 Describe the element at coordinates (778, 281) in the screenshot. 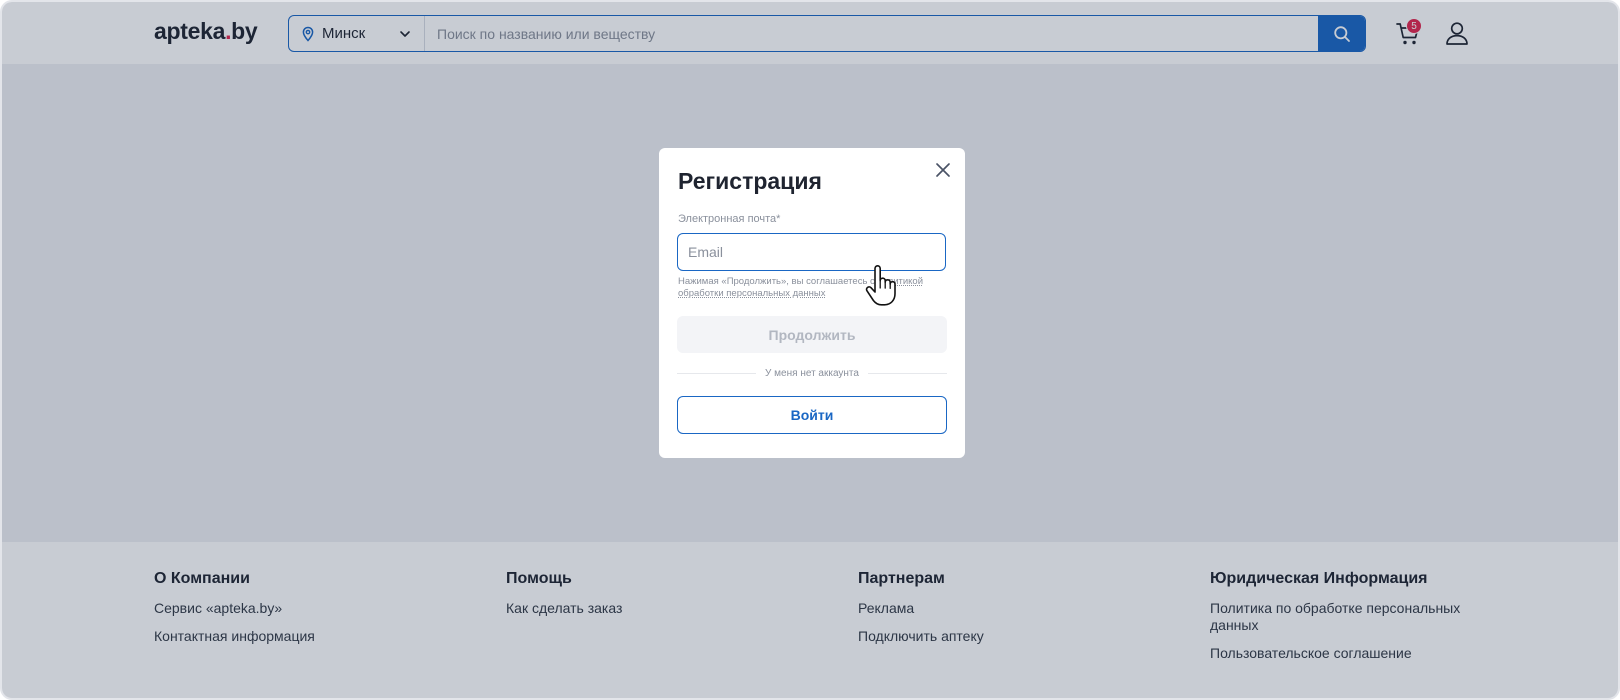

I see `consent-prefix: Нажимая «Продолжить», вы соглашаетесь с` at that location.